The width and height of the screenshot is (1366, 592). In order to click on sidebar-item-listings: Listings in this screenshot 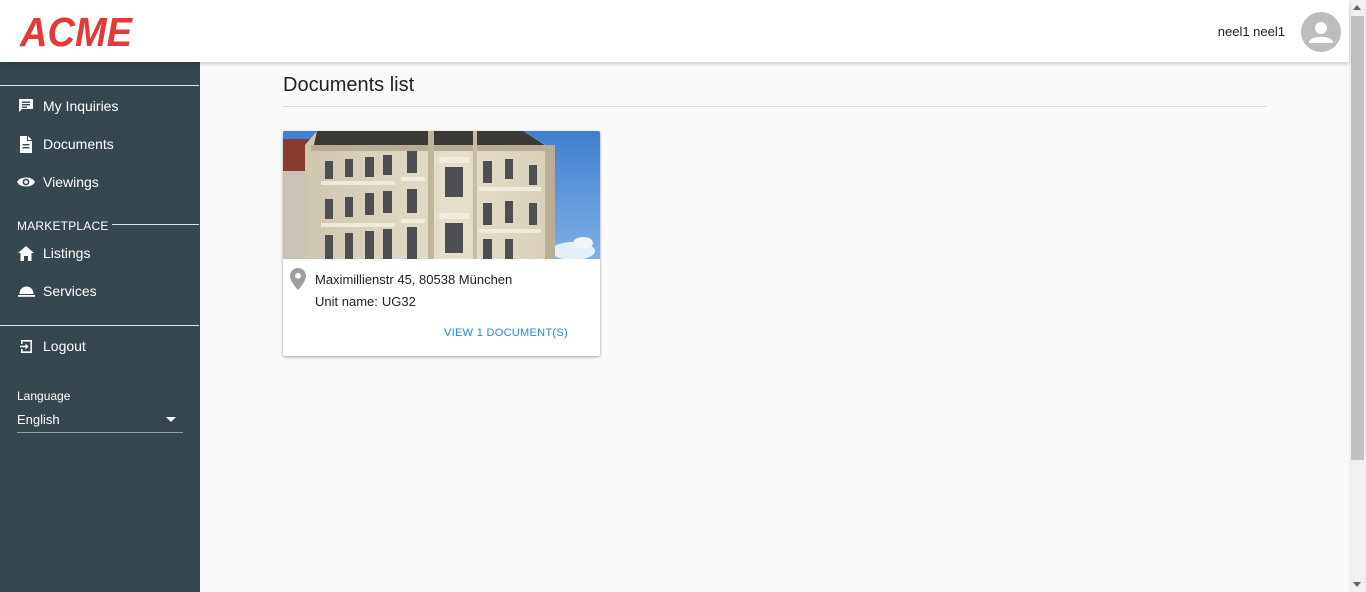, I will do `click(100, 253)`.